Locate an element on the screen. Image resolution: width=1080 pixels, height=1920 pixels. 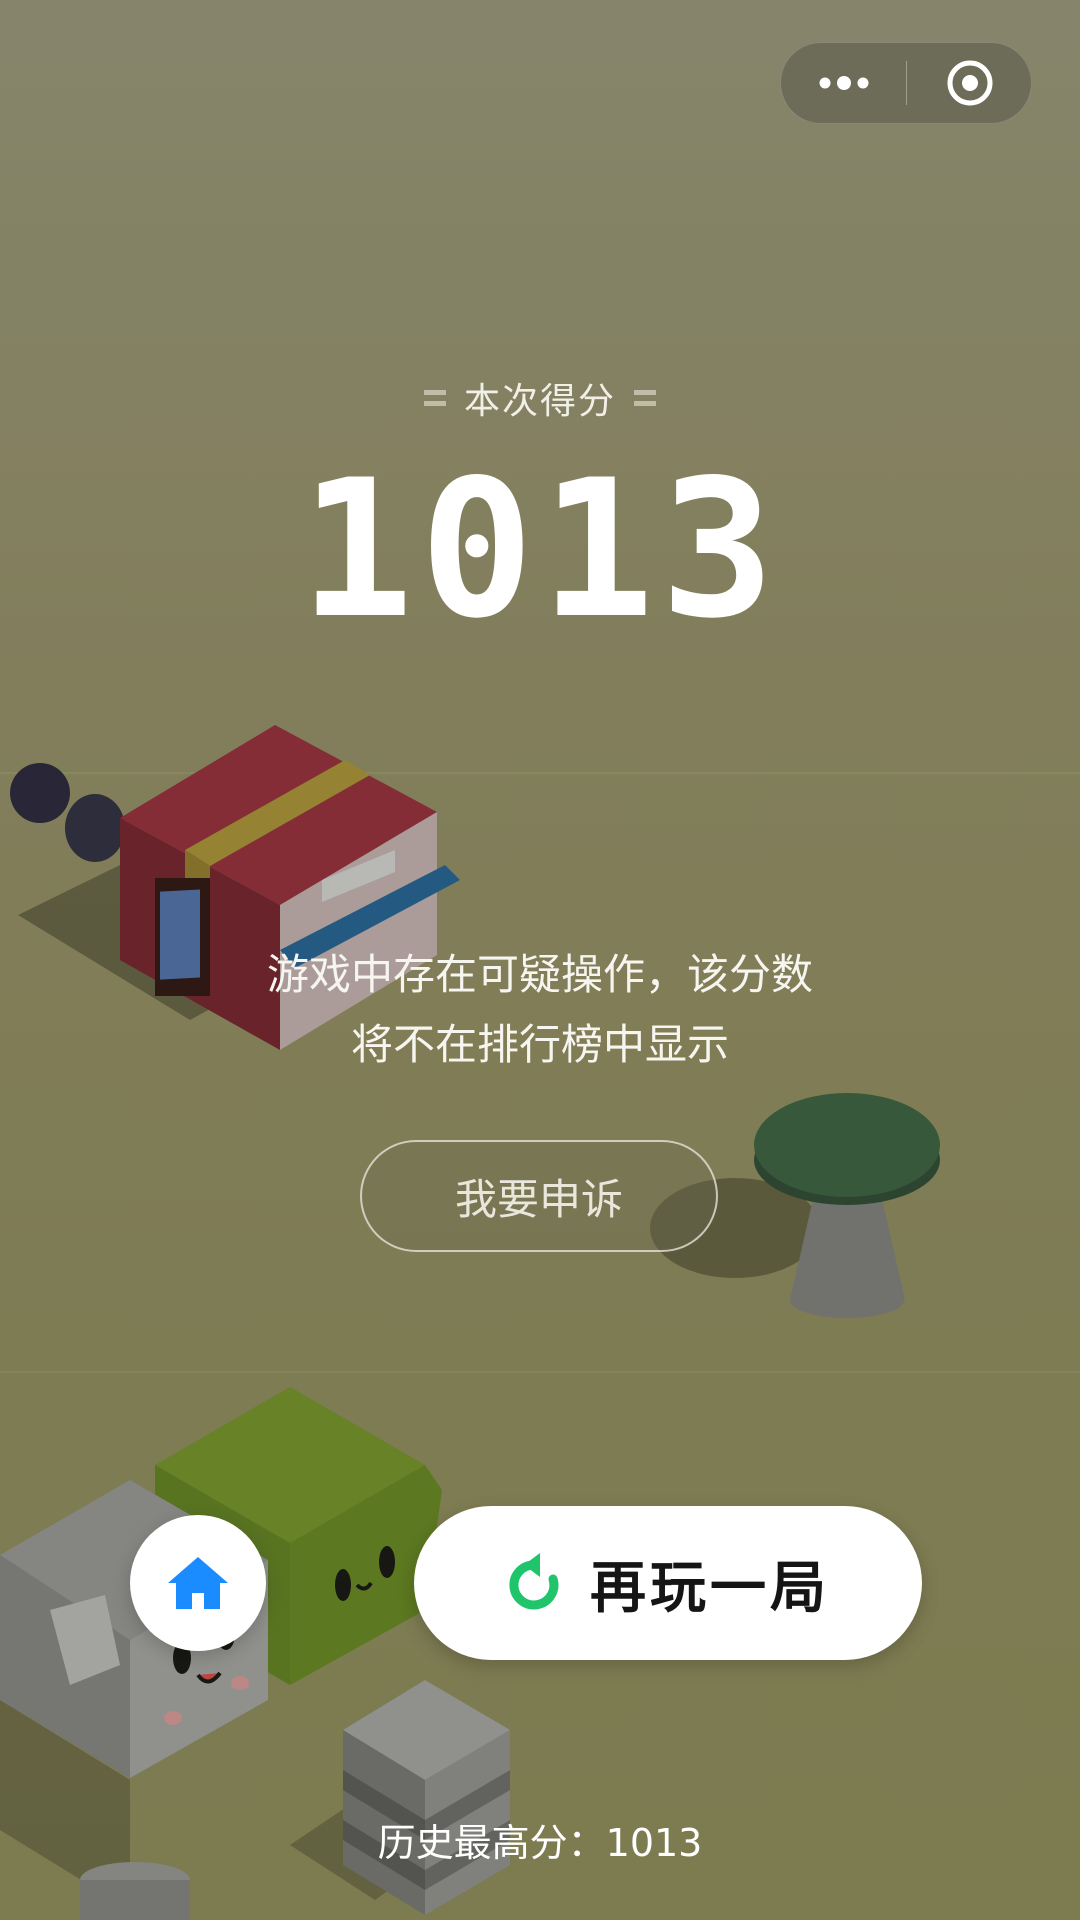
more-button is located at coordinates (843, 83).